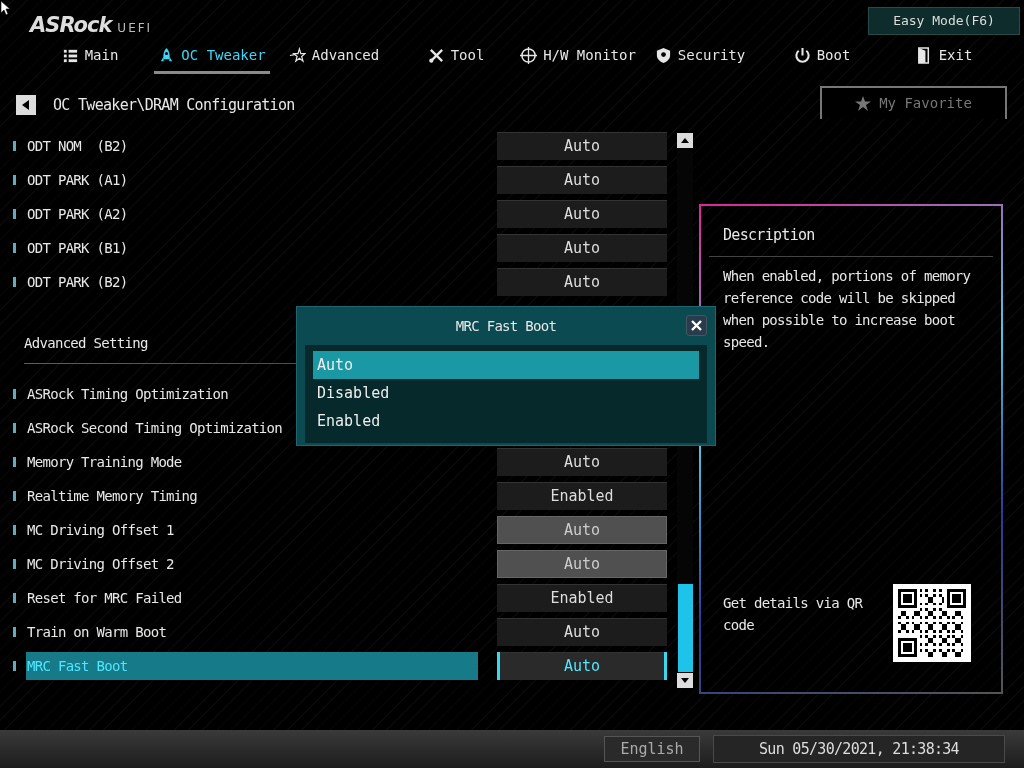 The width and height of the screenshot is (1024, 768). I want to click on crosshair-icon, so click(529, 55).